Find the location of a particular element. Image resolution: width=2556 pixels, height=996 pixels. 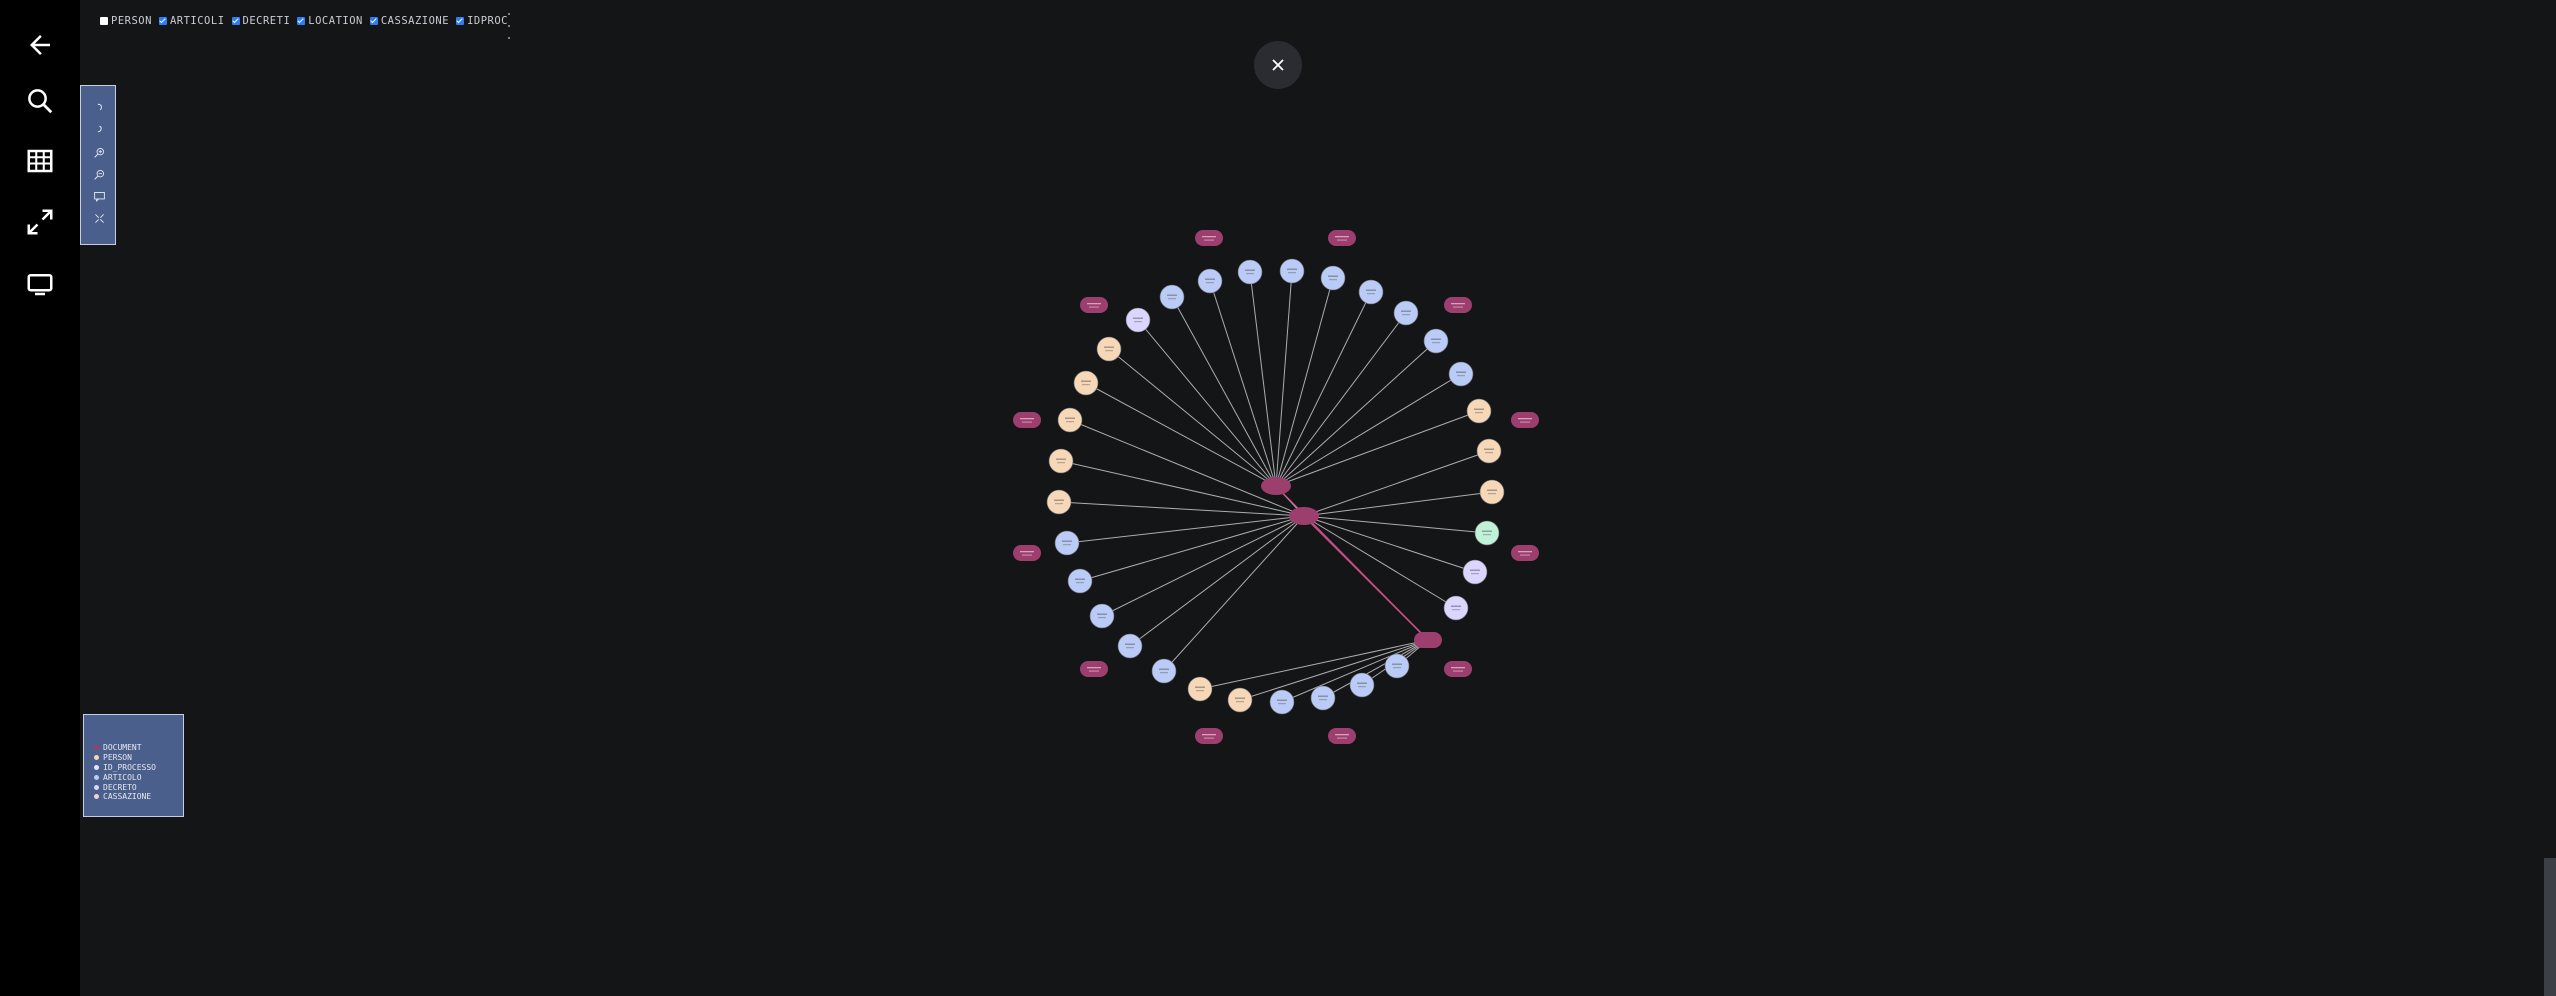

legend-item: PERSON is located at coordinates (138, 758).